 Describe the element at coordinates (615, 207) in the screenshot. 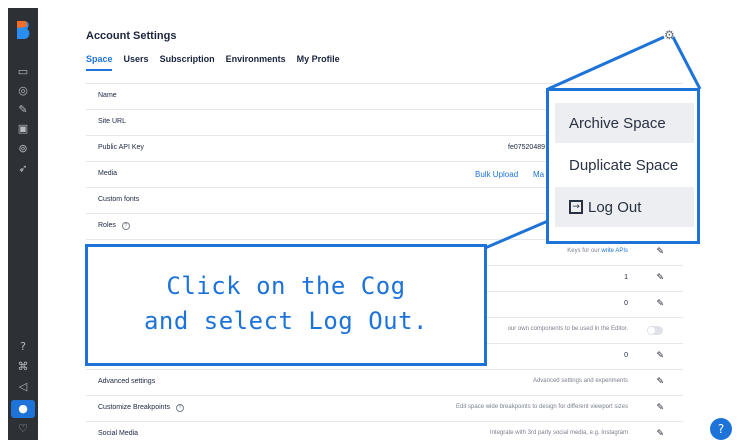

I see `logout-label: Log Out` at that location.